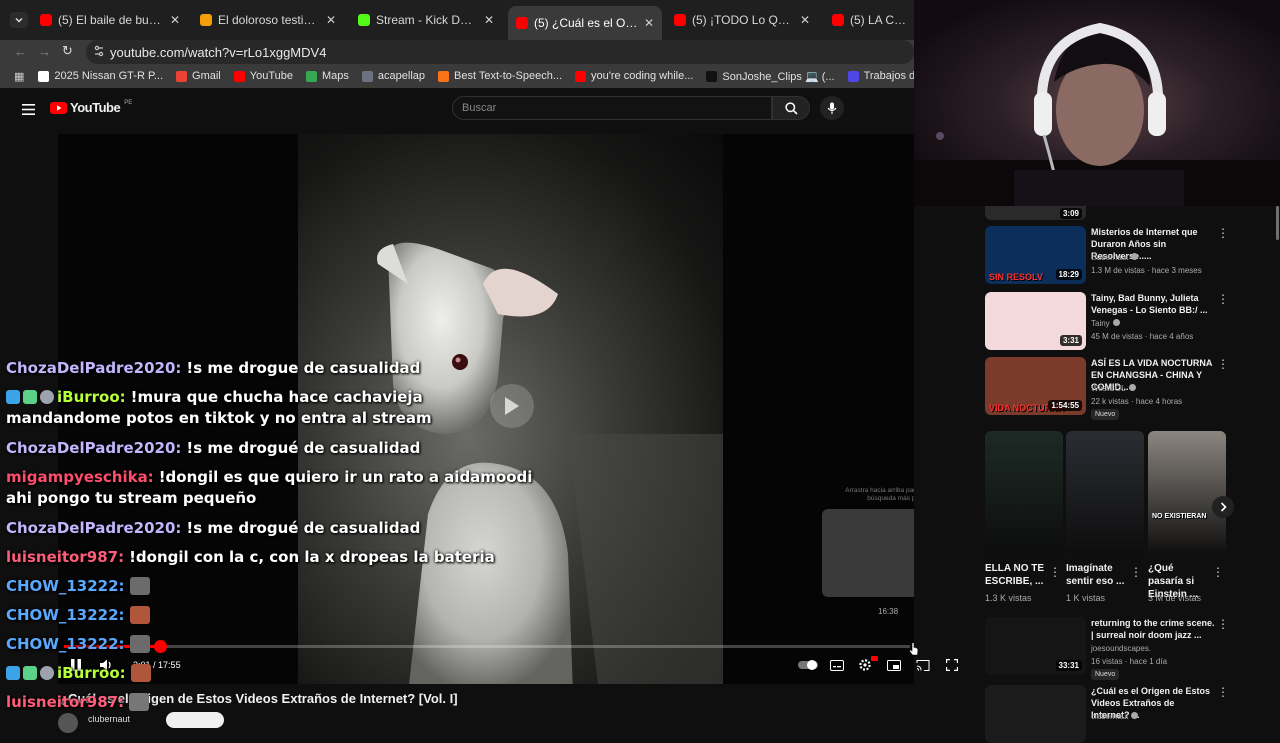 The height and width of the screenshot is (743, 1280). Describe the element at coordinates (1142, 336) in the screenshot. I see `video-meta: 45 M de vistas · hace 4 años` at that location.